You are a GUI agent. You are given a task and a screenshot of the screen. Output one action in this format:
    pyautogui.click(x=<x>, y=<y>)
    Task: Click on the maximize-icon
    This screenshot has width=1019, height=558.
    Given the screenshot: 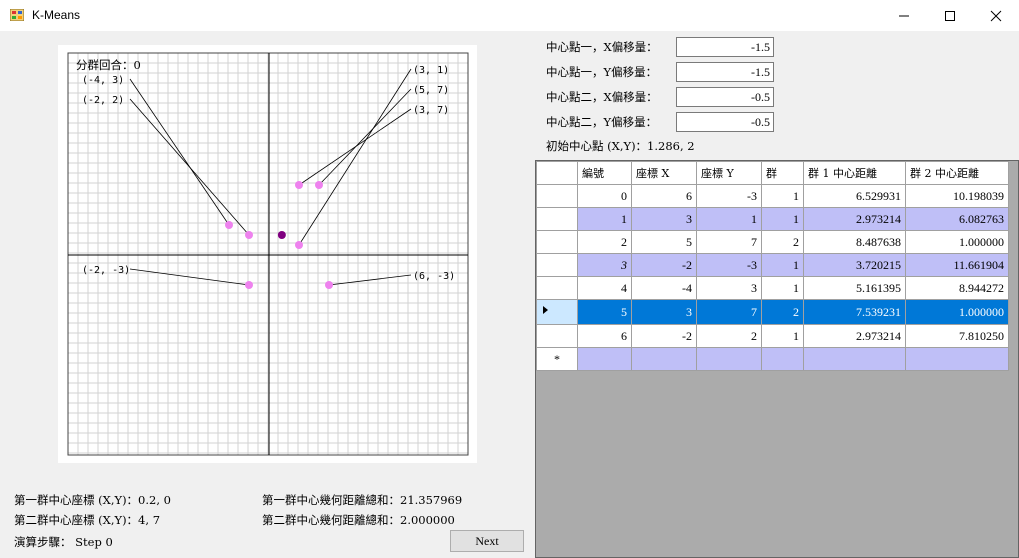 What is the action you would take?
    pyautogui.click(x=950, y=15)
    